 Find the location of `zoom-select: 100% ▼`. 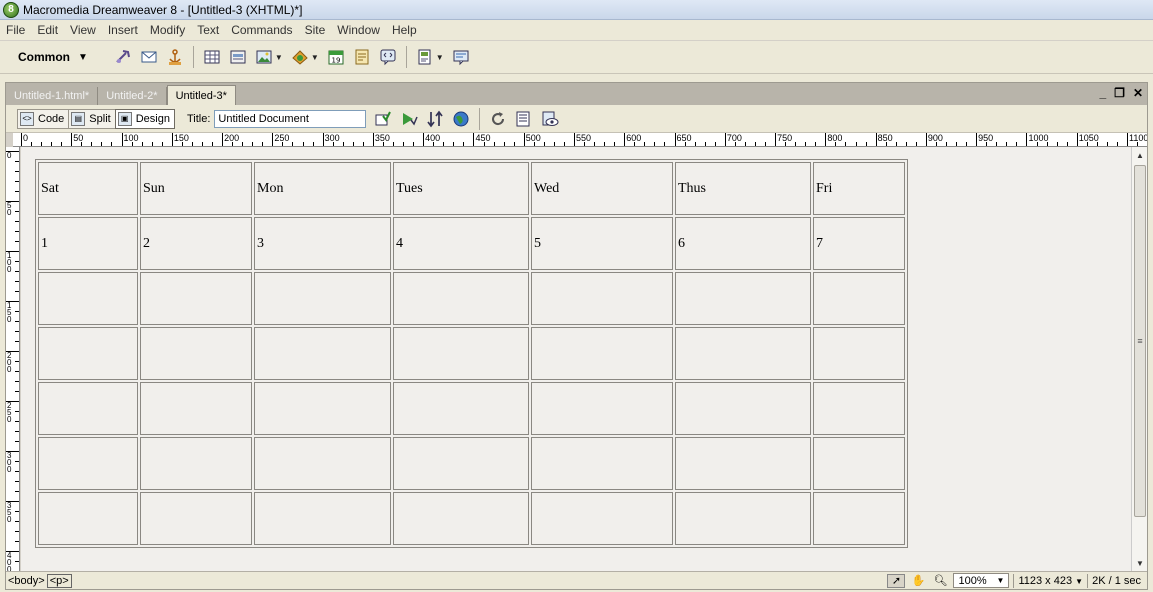

zoom-select: 100% ▼ is located at coordinates (981, 580).